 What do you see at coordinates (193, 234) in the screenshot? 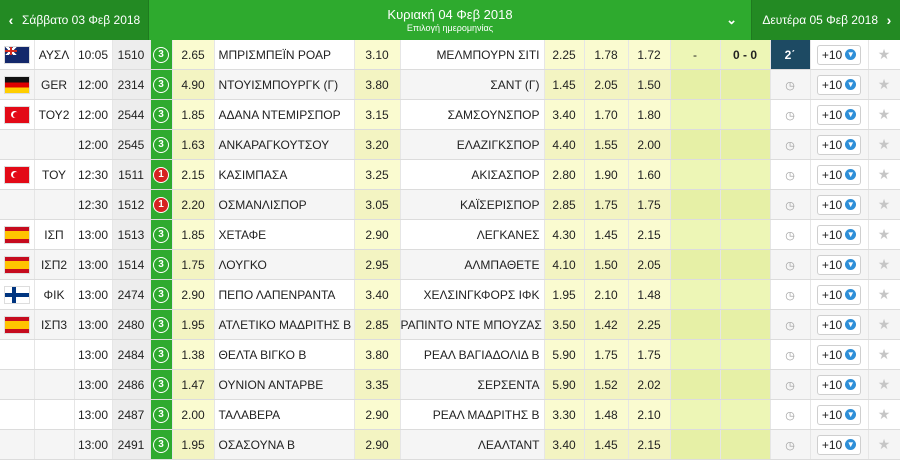
I see `odd-home: 1.85` at bounding box center [193, 234].